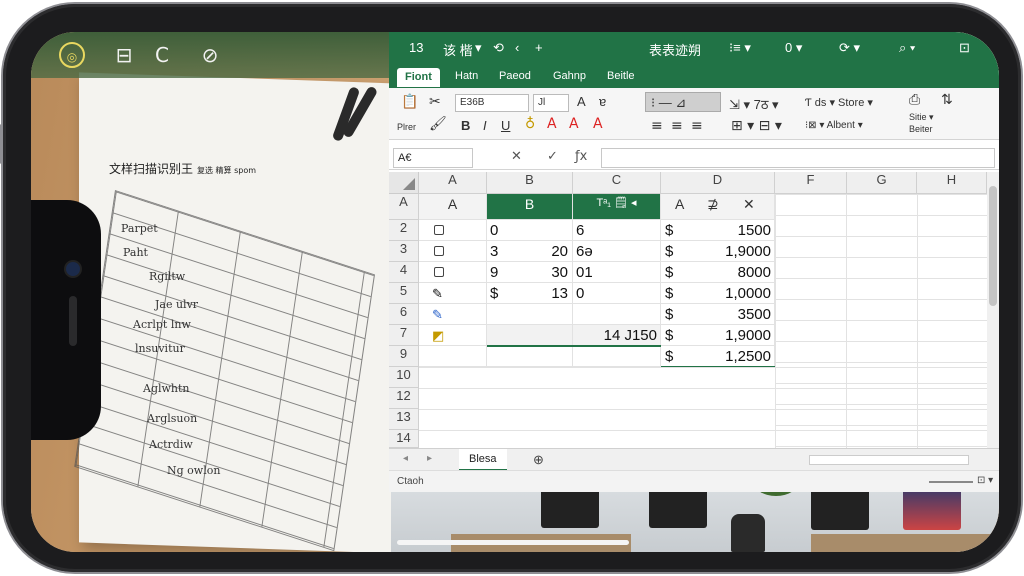 This screenshot has width=1024, height=576. I want to click on alignment-buttons: ⁝ — ⊿, so click(668, 103).